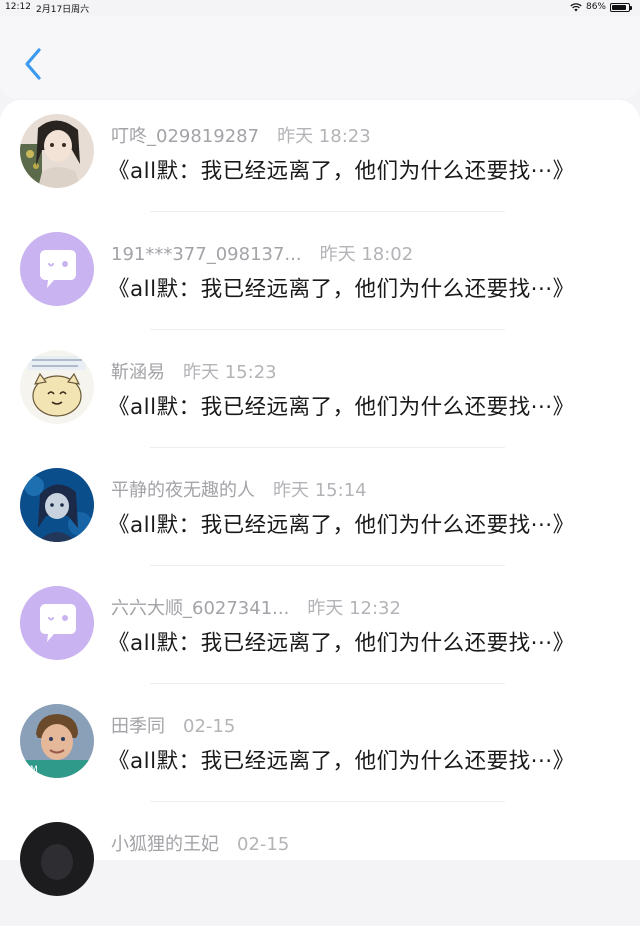 The height and width of the screenshot is (926, 640). Describe the element at coordinates (185, 136) in the screenshot. I see `sender-name: 叮咚_029819287` at that location.